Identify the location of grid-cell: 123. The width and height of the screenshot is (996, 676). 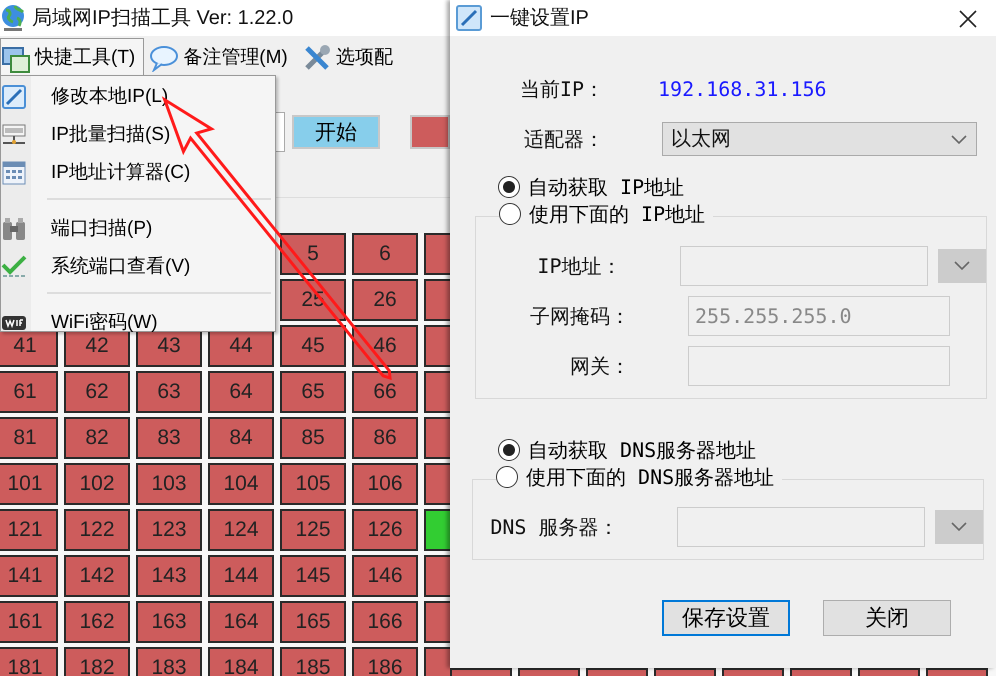
(169, 530).